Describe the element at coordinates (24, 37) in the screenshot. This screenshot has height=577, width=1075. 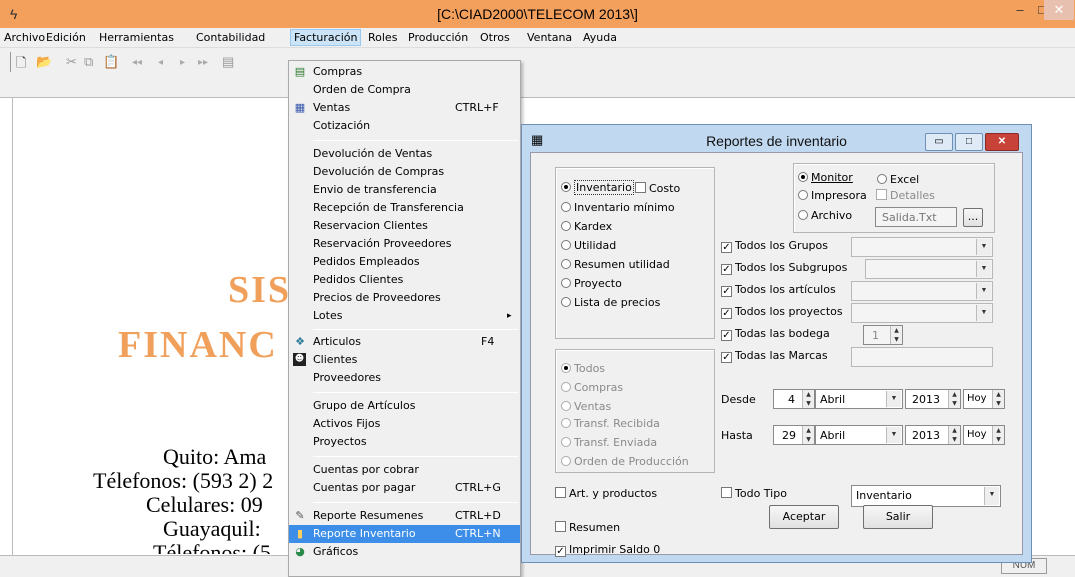
I see `menu-archivo: Archivo` at that location.